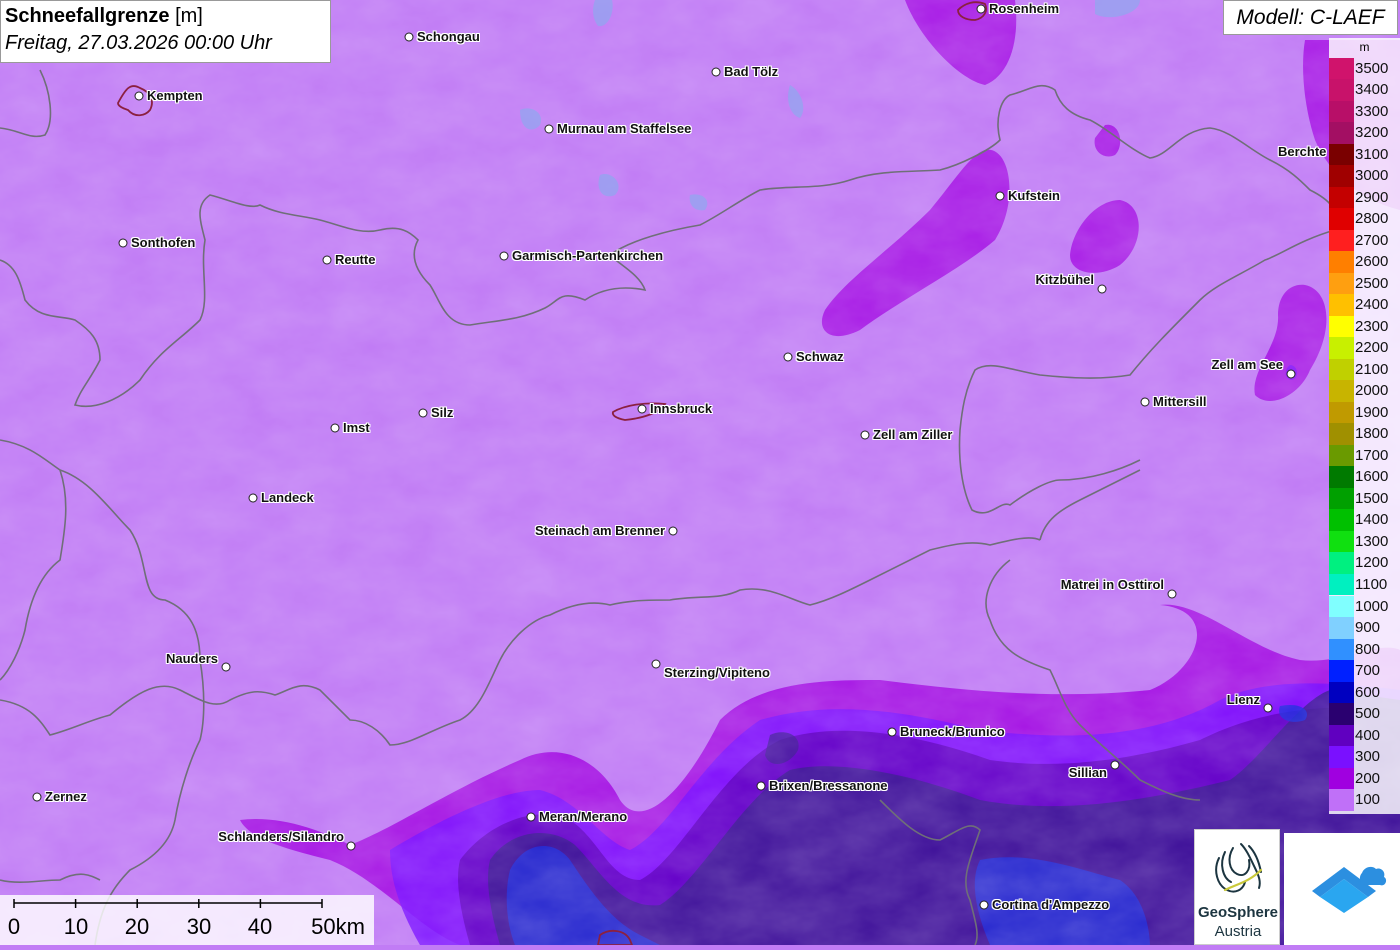 The image size is (1400, 950). Describe the element at coordinates (1372, 176) in the screenshot. I see `legend-value: 3000` at that location.